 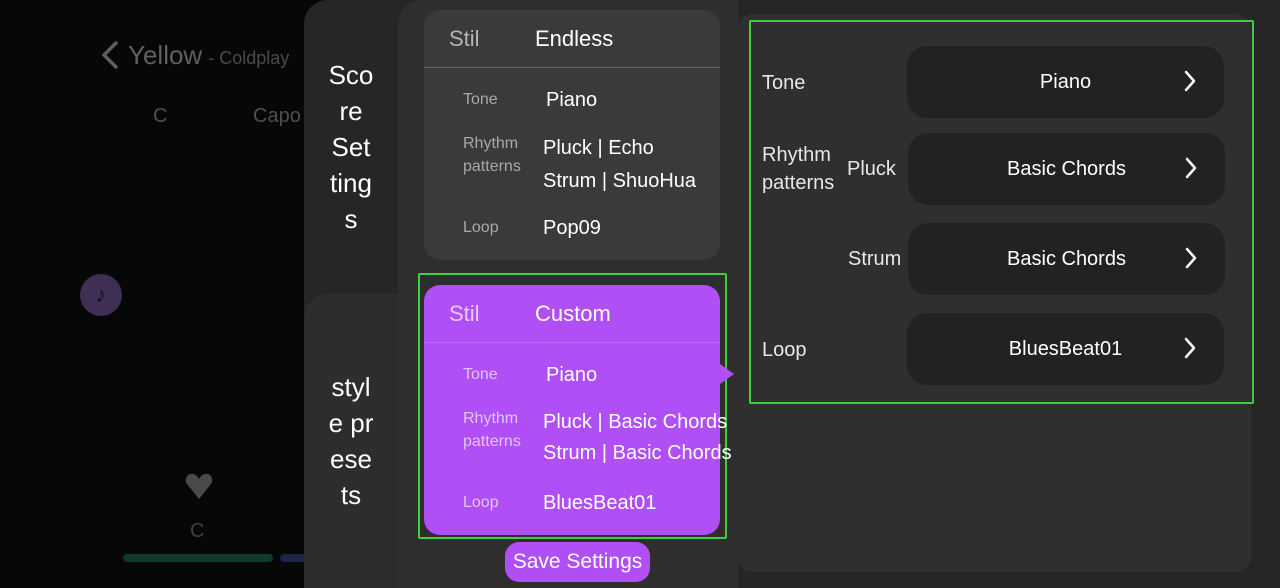 What do you see at coordinates (637, 453) in the screenshot?
I see `rhythm-value: Strum | Basic Chords` at bounding box center [637, 453].